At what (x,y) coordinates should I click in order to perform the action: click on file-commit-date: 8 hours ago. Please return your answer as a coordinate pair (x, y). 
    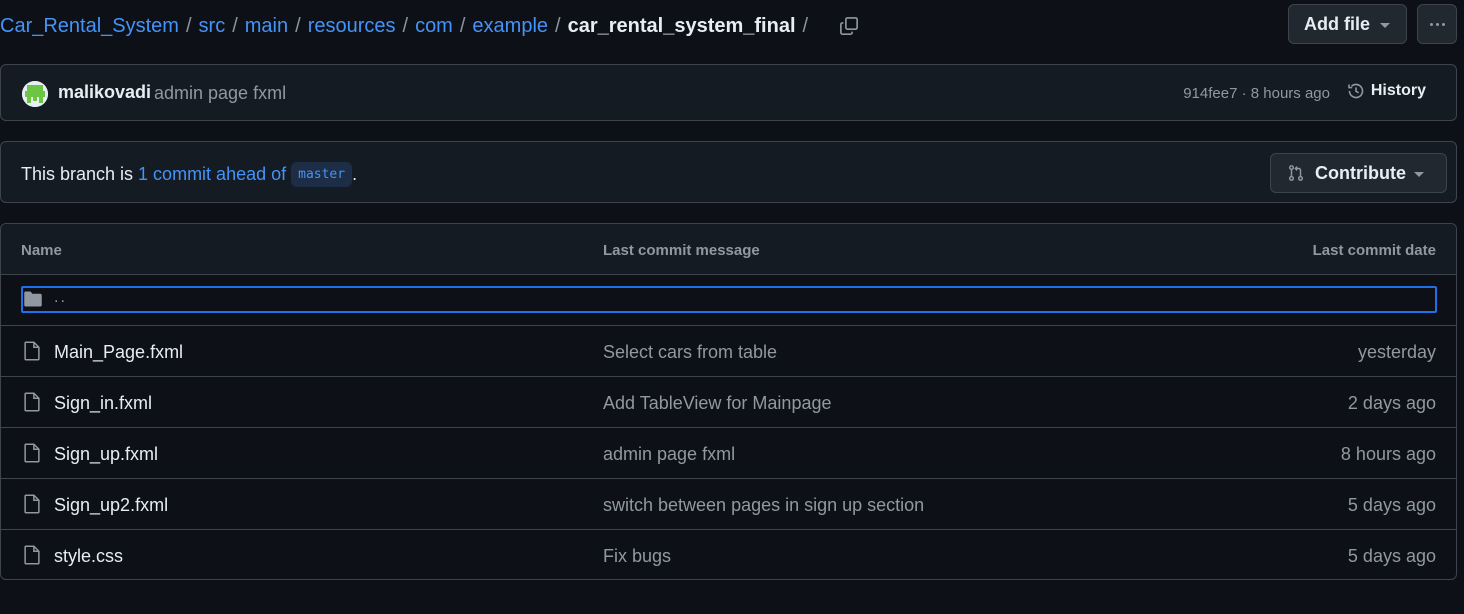
    Looking at the image, I should click on (1388, 454).